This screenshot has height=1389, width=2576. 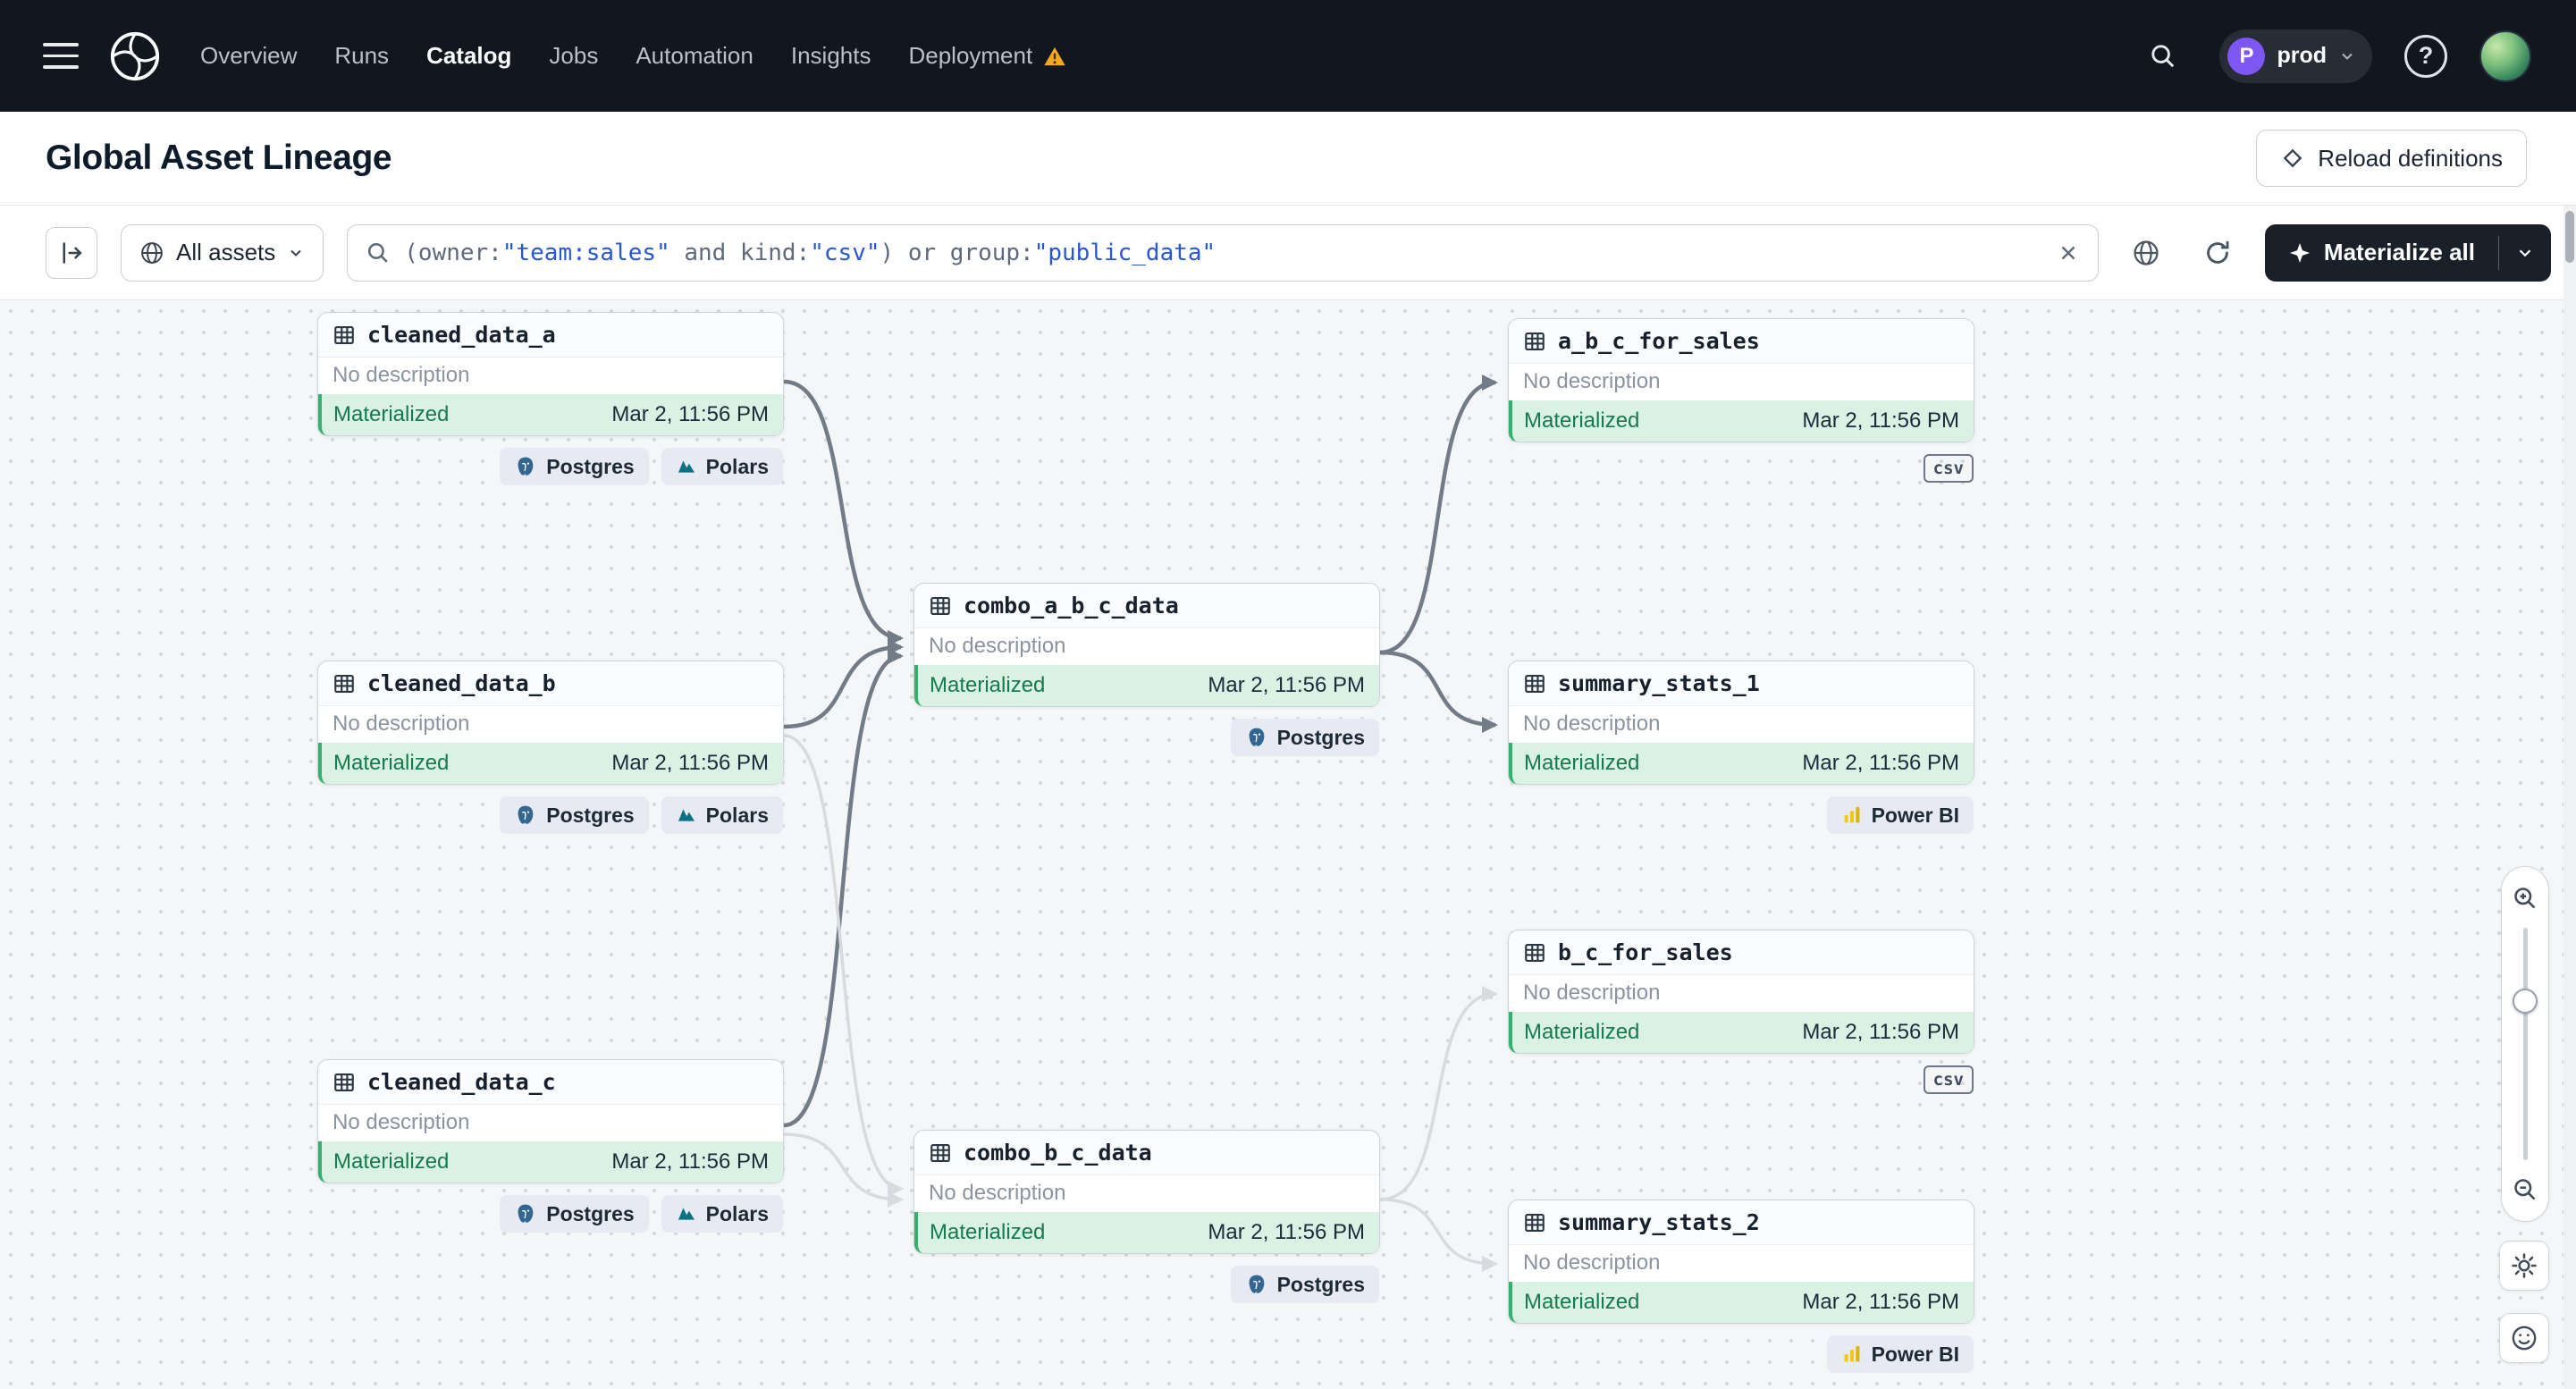 What do you see at coordinates (2068, 253) in the screenshot?
I see `clear-search-button` at bounding box center [2068, 253].